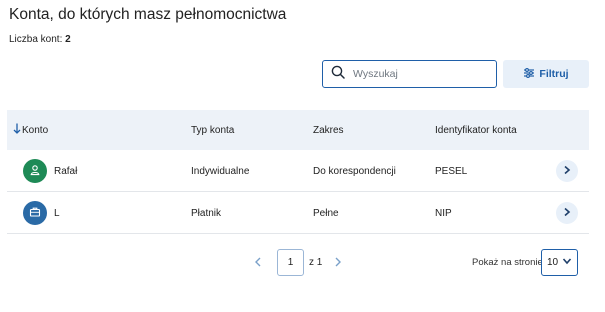 The width and height of the screenshot is (605, 312). Describe the element at coordinates (36, 39) in the screenshot. I see `account-count-label: Liczba kont:` at that location.